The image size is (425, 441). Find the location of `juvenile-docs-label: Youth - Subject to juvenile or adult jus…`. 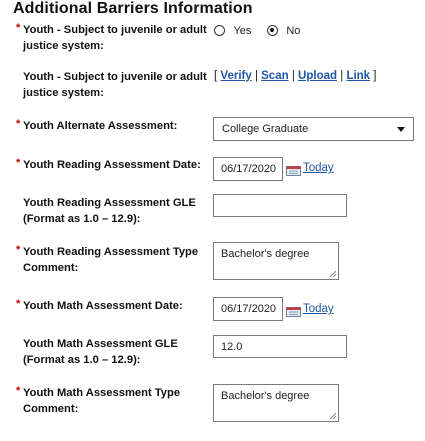

juvenile-docs-label: Youth - Subject to juvenile or adult jus… is located at coordinates (115, 85).